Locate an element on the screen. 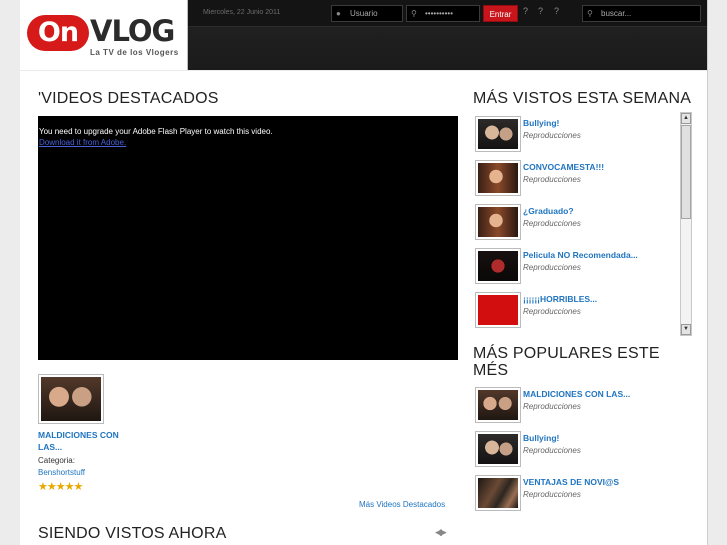 The image size is (727, 545). list-item: MALDICIONES CON LAS... Reproducciones is located at coordinates (577, 406).